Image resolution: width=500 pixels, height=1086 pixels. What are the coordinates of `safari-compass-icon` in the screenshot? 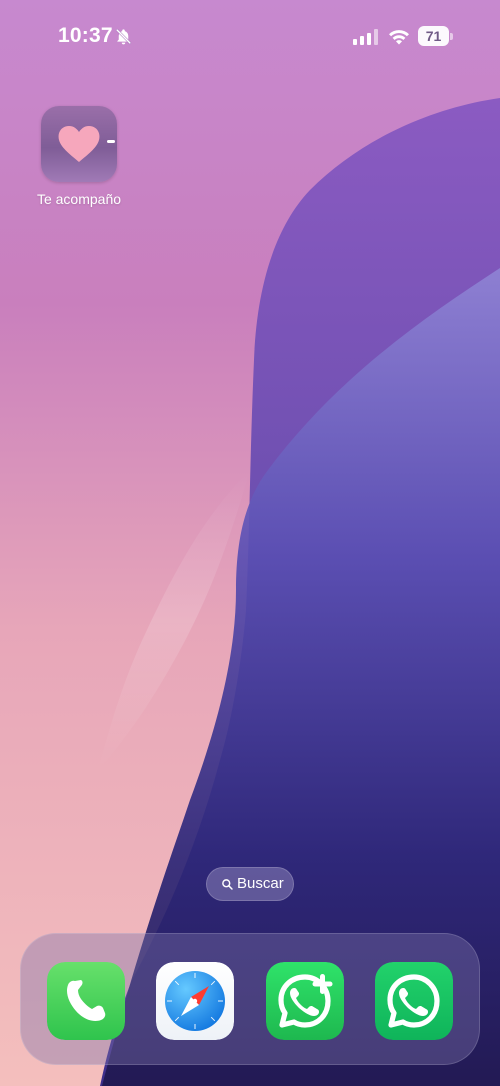 It's located at (195, 1001).